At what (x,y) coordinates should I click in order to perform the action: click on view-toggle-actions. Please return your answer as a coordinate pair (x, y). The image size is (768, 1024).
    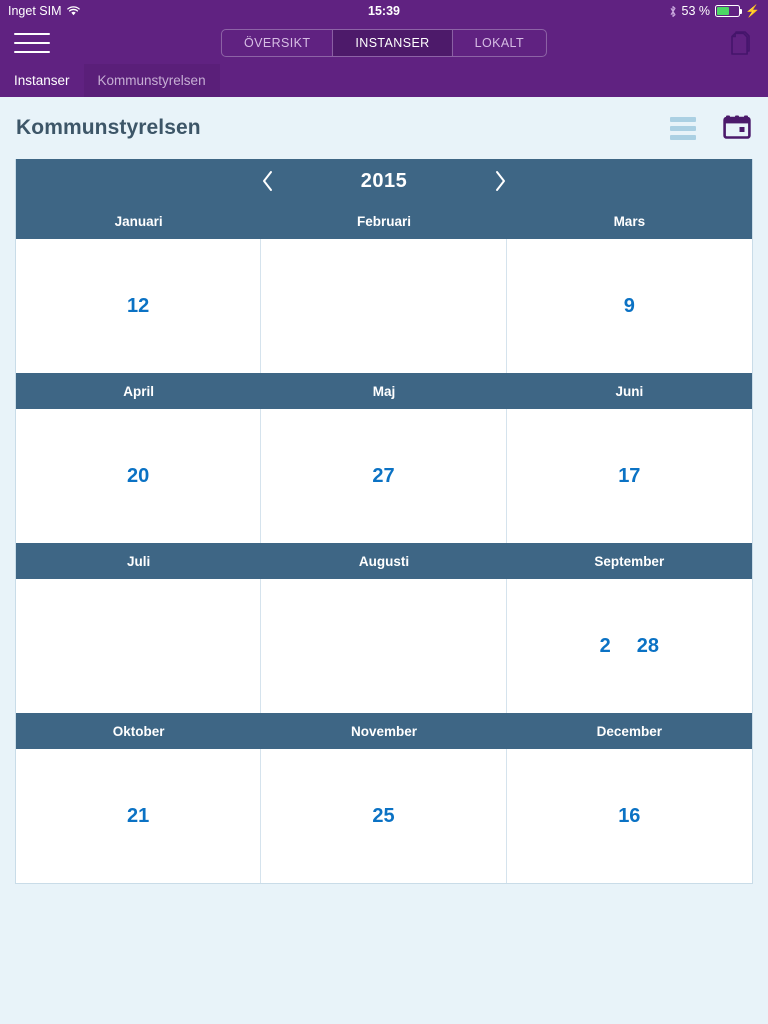
    Looking at the image, I should click on (711, 128).